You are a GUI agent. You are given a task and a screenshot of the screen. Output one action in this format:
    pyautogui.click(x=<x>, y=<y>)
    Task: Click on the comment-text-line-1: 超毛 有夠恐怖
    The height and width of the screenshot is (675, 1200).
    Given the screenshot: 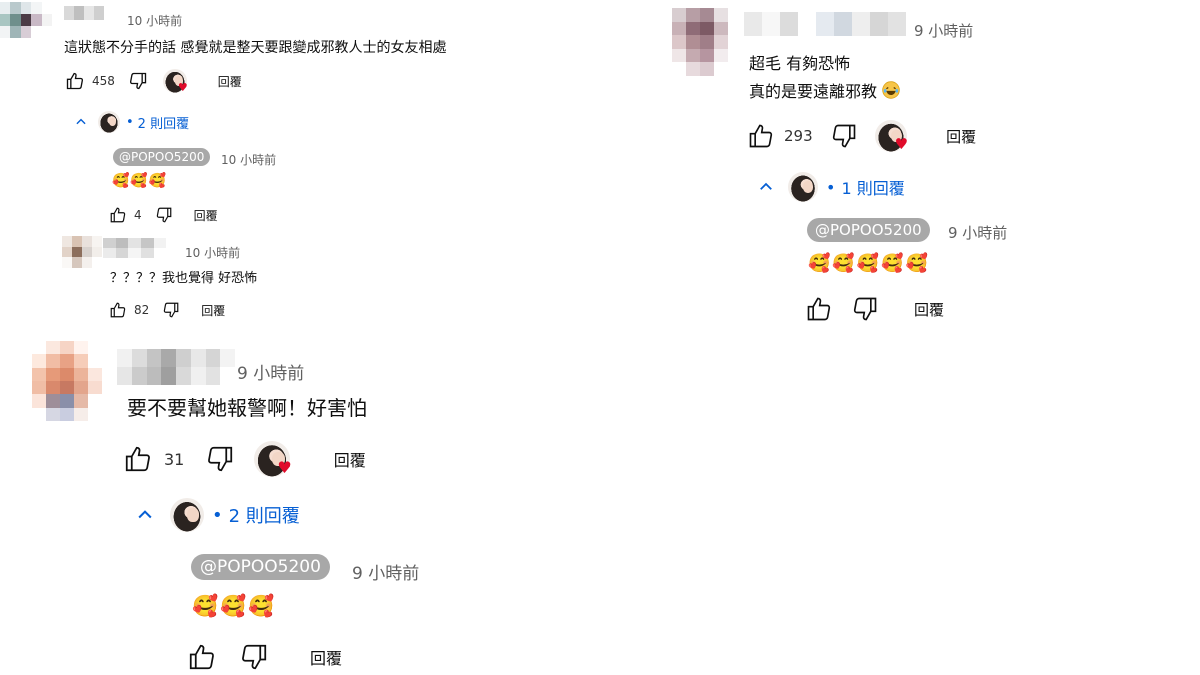 What is the action you would take?
    pyautogui.click(x=800, y=63)
    